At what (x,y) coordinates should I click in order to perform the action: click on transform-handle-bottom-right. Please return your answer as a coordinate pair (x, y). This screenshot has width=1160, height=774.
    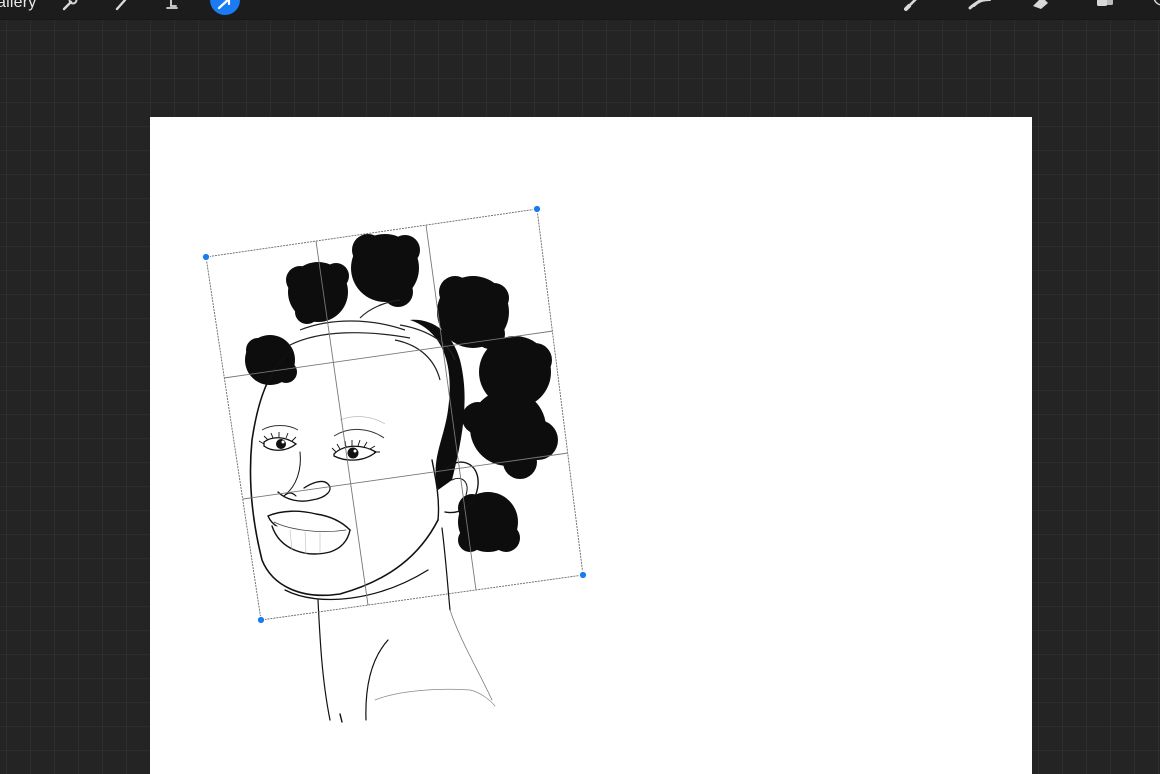
    Looking at the image, I should click on (583, 575).